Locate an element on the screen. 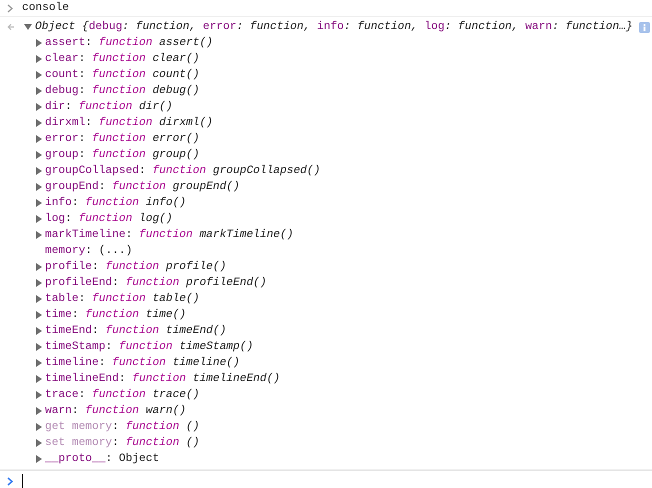  property-line: timeStamp: function timeStamp() is located at coordinates (149, 347).